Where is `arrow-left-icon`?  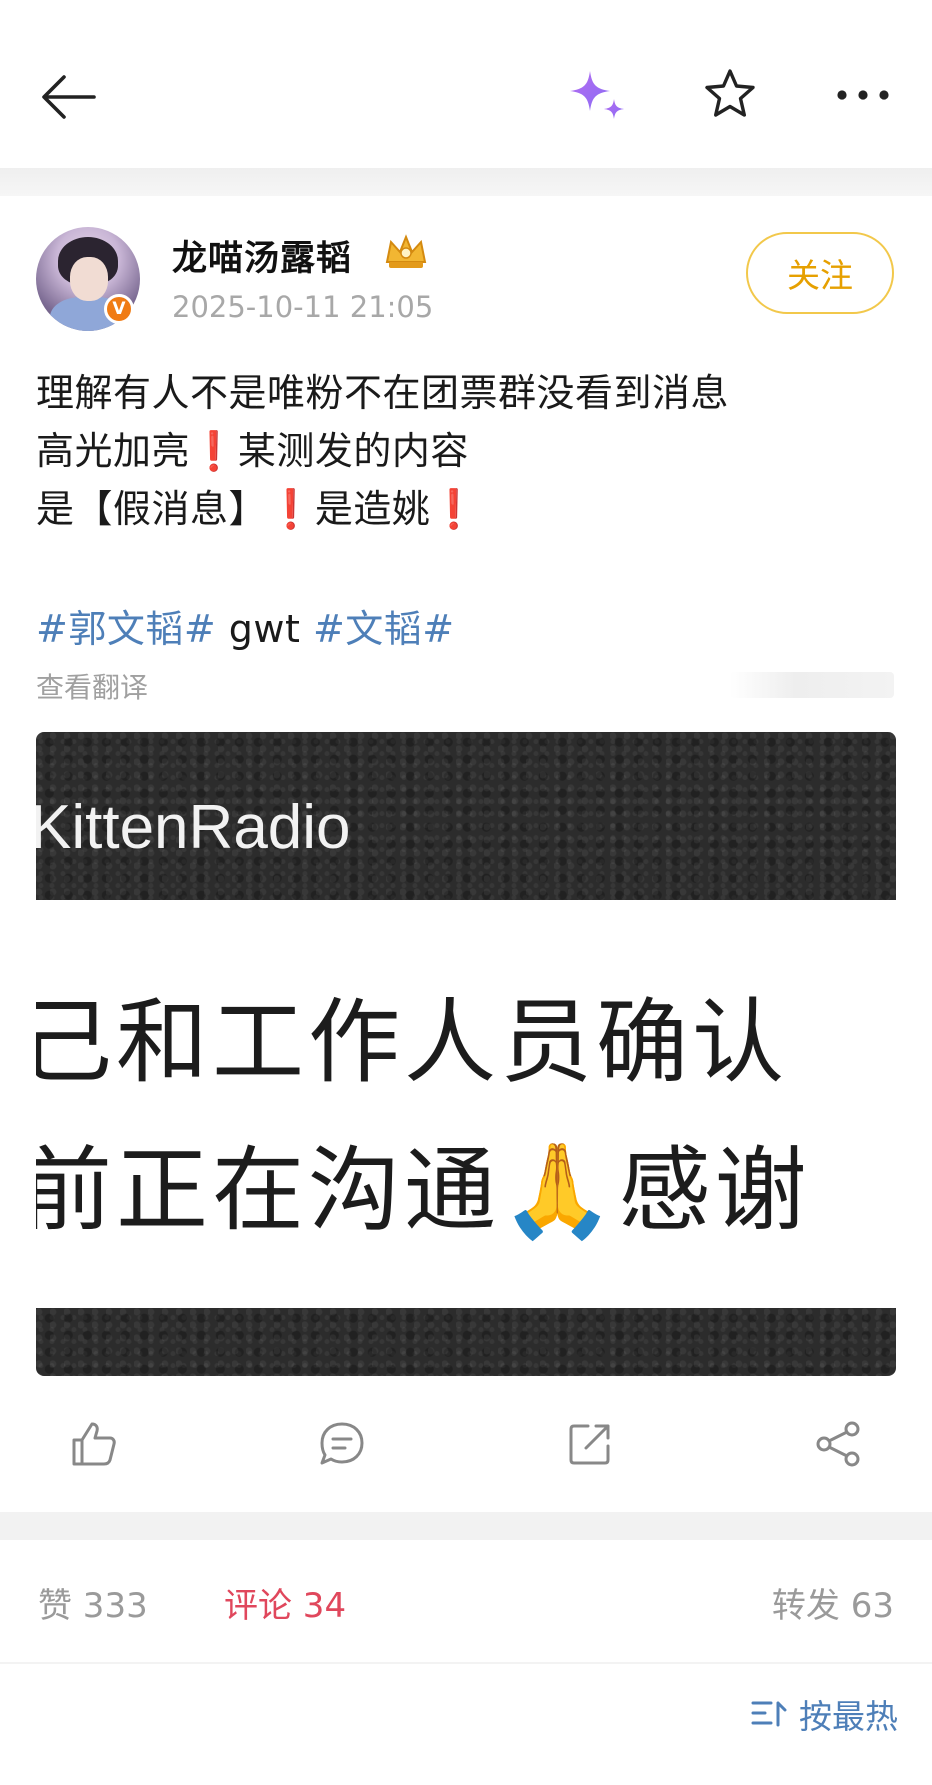
arrow-left-icon is located at coordinates (69, 97).